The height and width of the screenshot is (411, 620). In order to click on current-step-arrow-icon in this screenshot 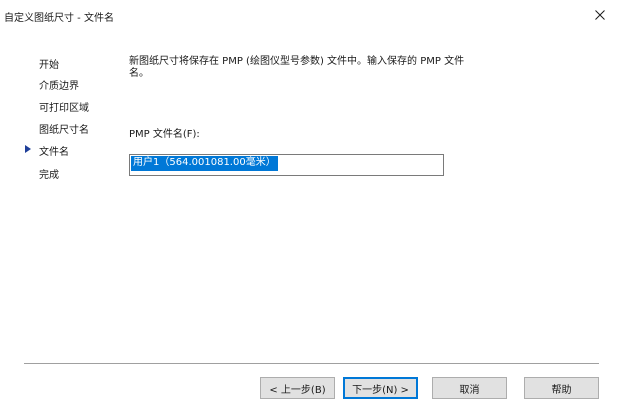, I will do `click(28, 149)`.